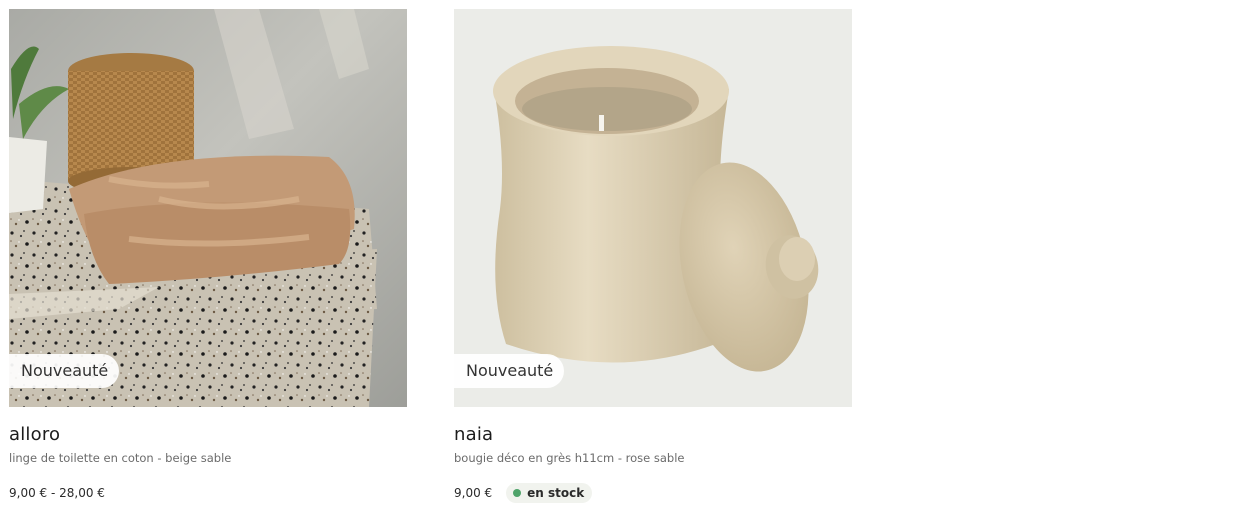 Image resolution: width=1250 pixels, height=516 pixels. Describe the element at coordinates (556, 493) in the screenshot. I see `stock-label: en stock` at that location.